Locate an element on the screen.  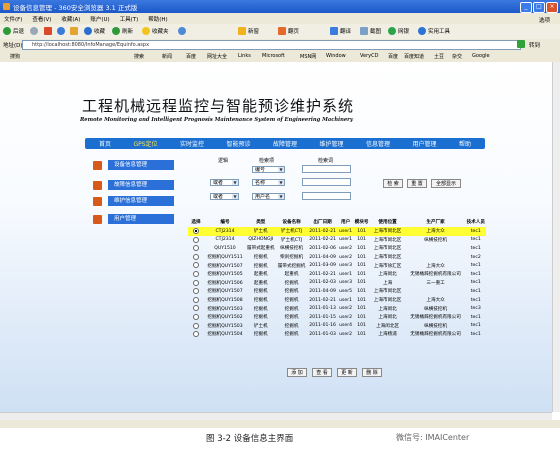
home-button is located at coordinates (74, 31).